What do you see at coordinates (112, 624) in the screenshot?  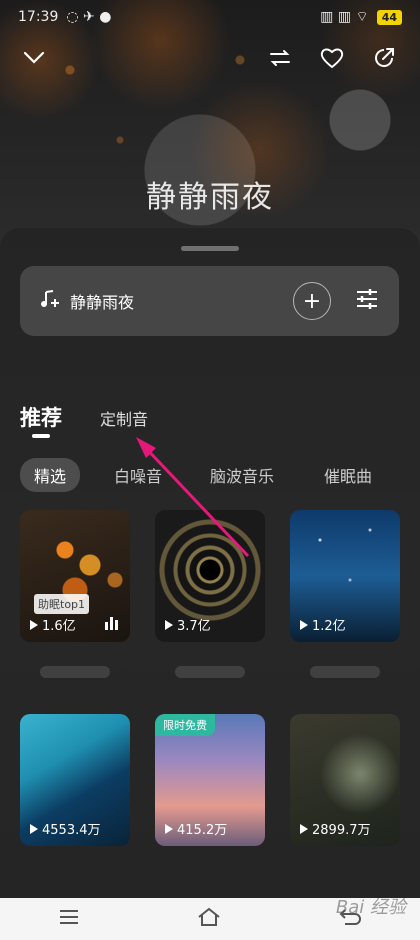 I see `equalizer-icon` at bounding box center [112, 624].